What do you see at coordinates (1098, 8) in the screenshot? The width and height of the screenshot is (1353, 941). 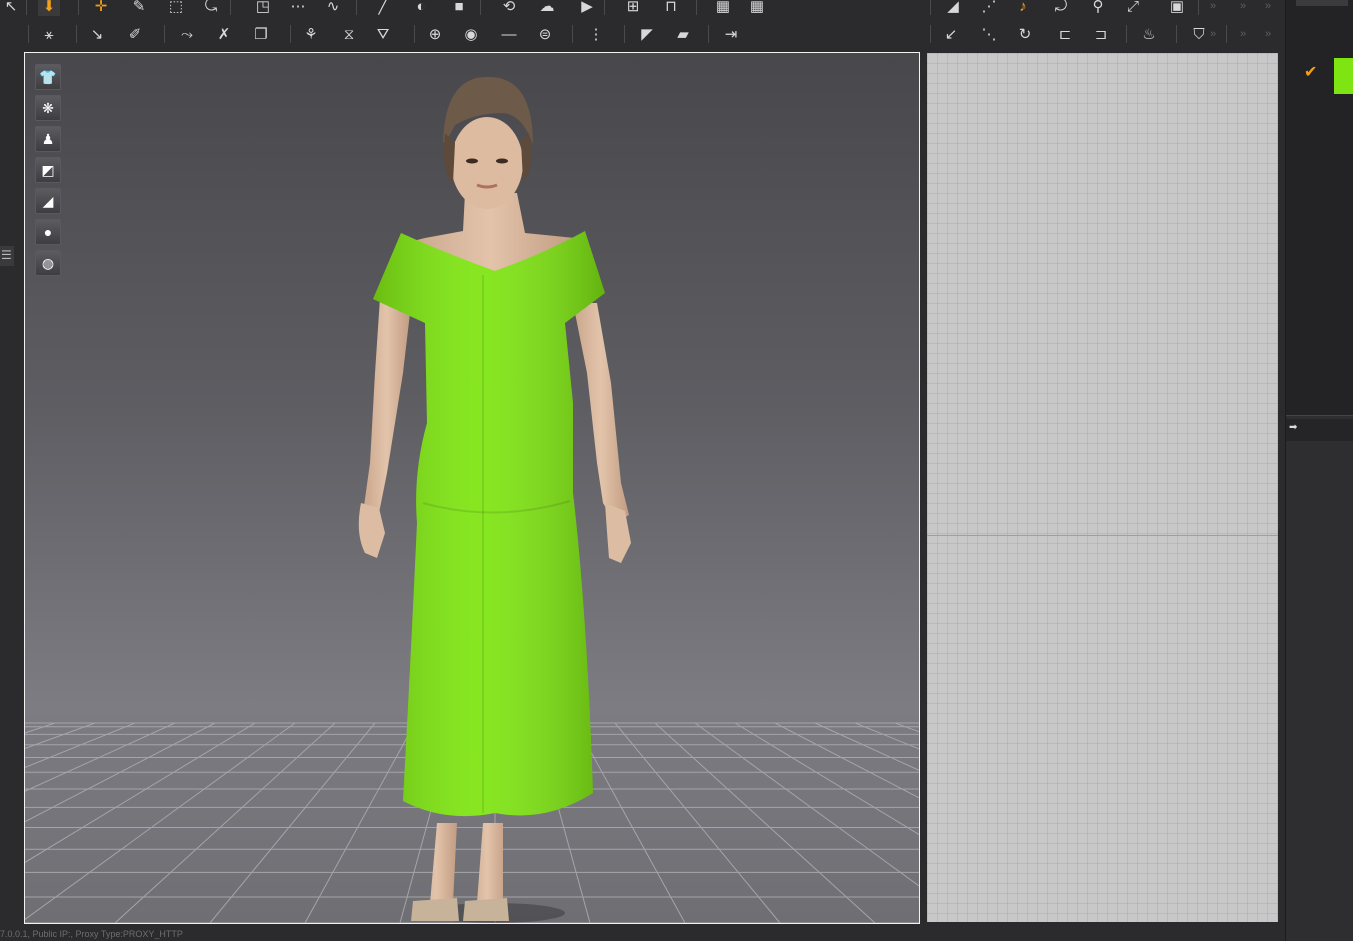 I see `pin-icon: ⚲` at bounding box center [1098, 8].